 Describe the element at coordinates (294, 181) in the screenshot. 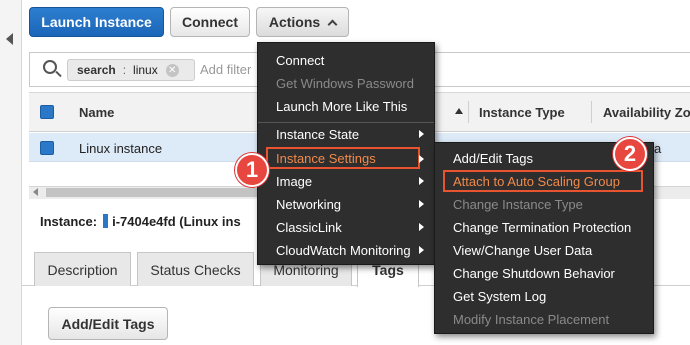

I see `menu-item-label: Image` at that location.